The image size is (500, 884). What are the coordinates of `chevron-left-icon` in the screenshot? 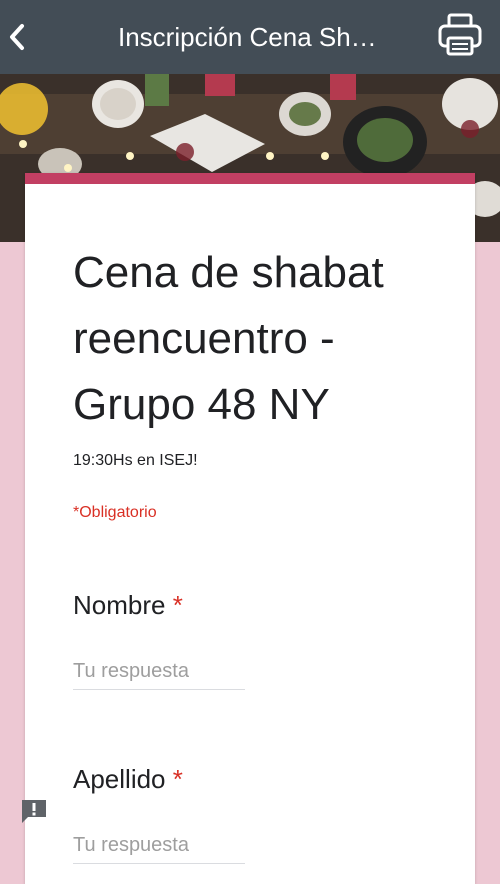 It's located at (17, 37).